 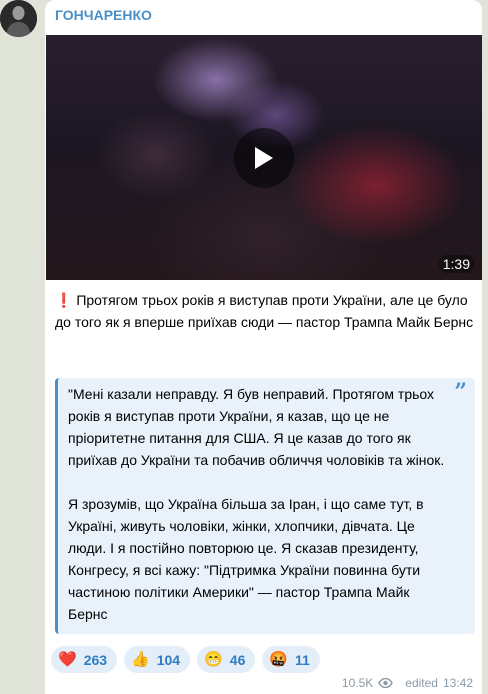 I want to click on message-meta: 10.5K edited 13:42, so click(x=407, y=683).